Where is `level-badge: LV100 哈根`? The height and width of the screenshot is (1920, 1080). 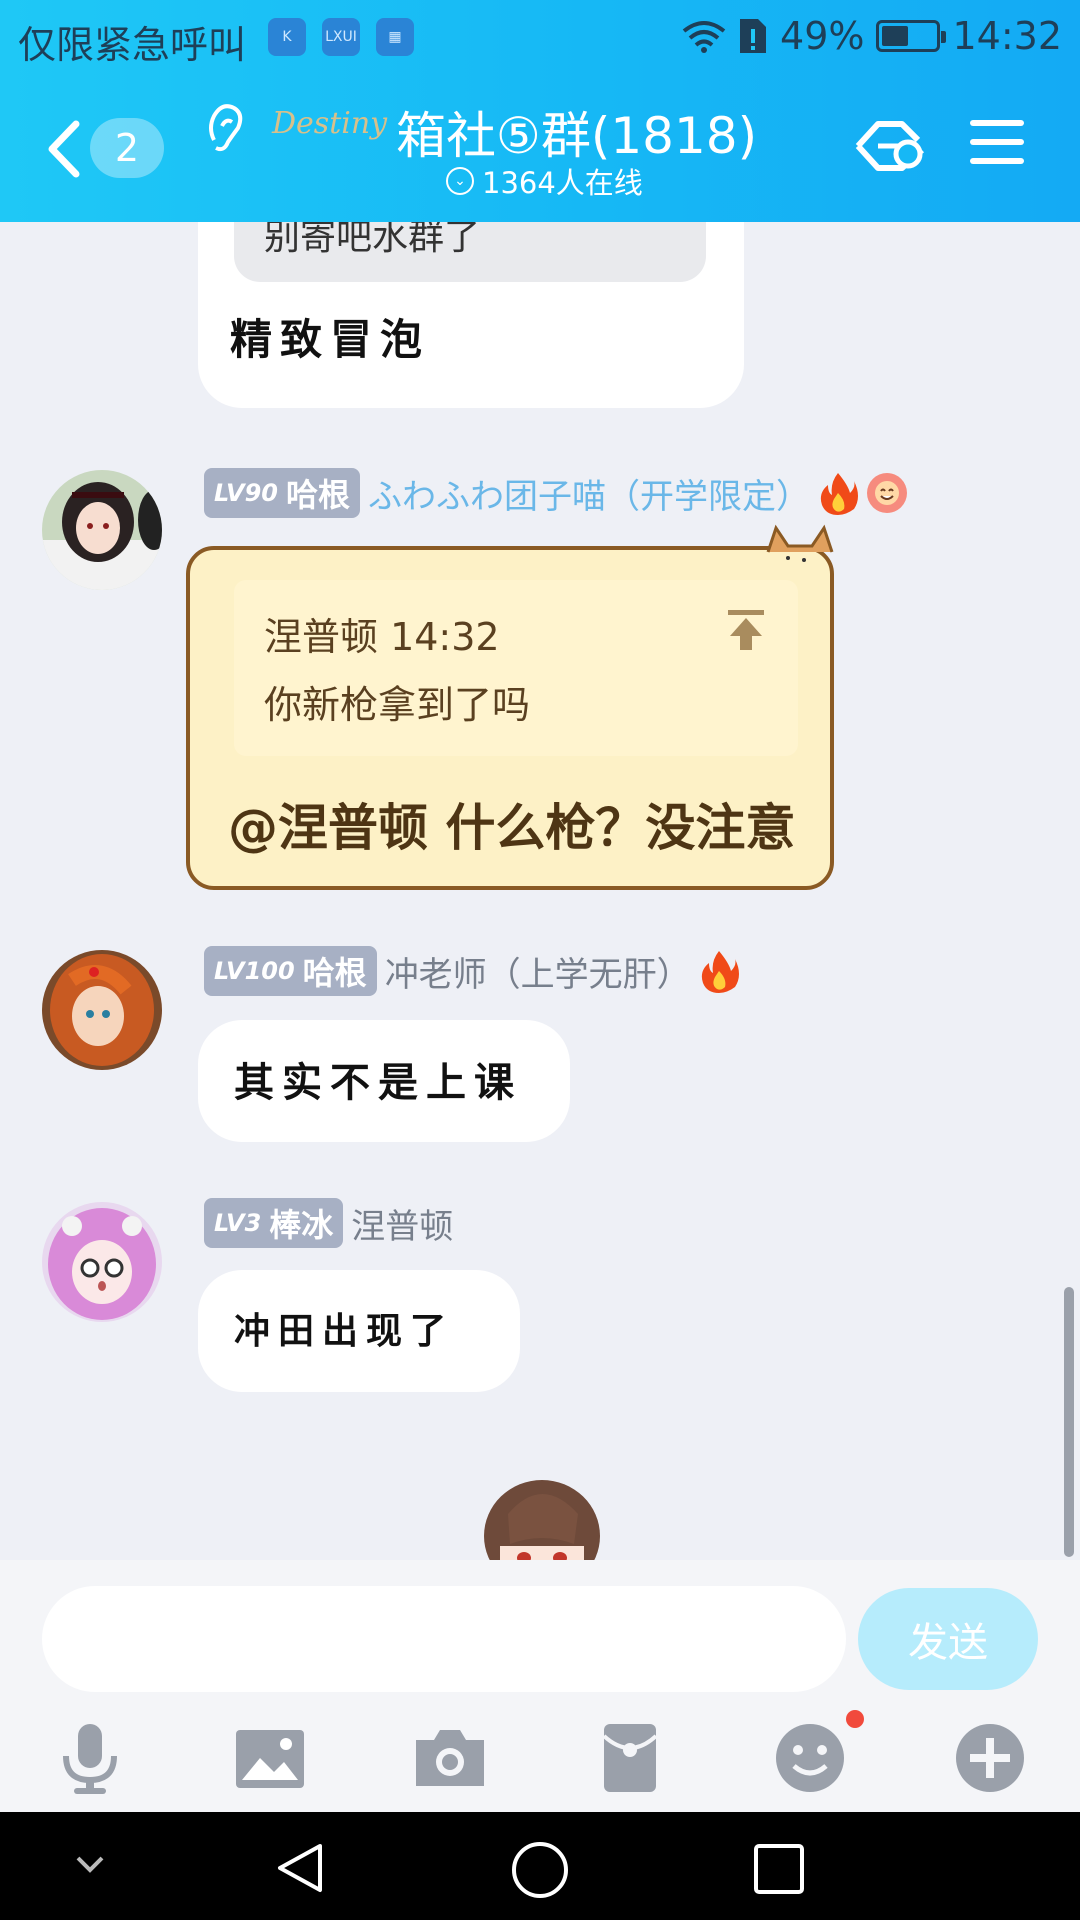 level-badge: LV100 哈根 is located at coordinates (290, 971).